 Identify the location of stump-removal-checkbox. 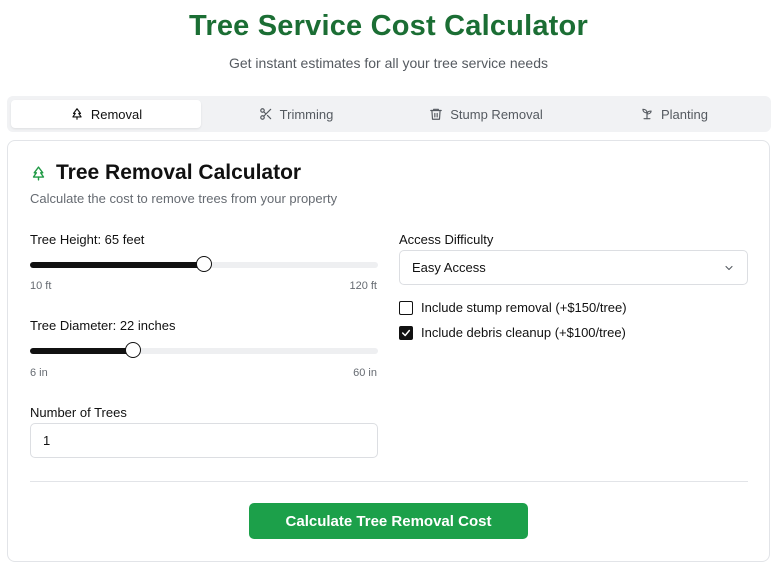
(406, 307).